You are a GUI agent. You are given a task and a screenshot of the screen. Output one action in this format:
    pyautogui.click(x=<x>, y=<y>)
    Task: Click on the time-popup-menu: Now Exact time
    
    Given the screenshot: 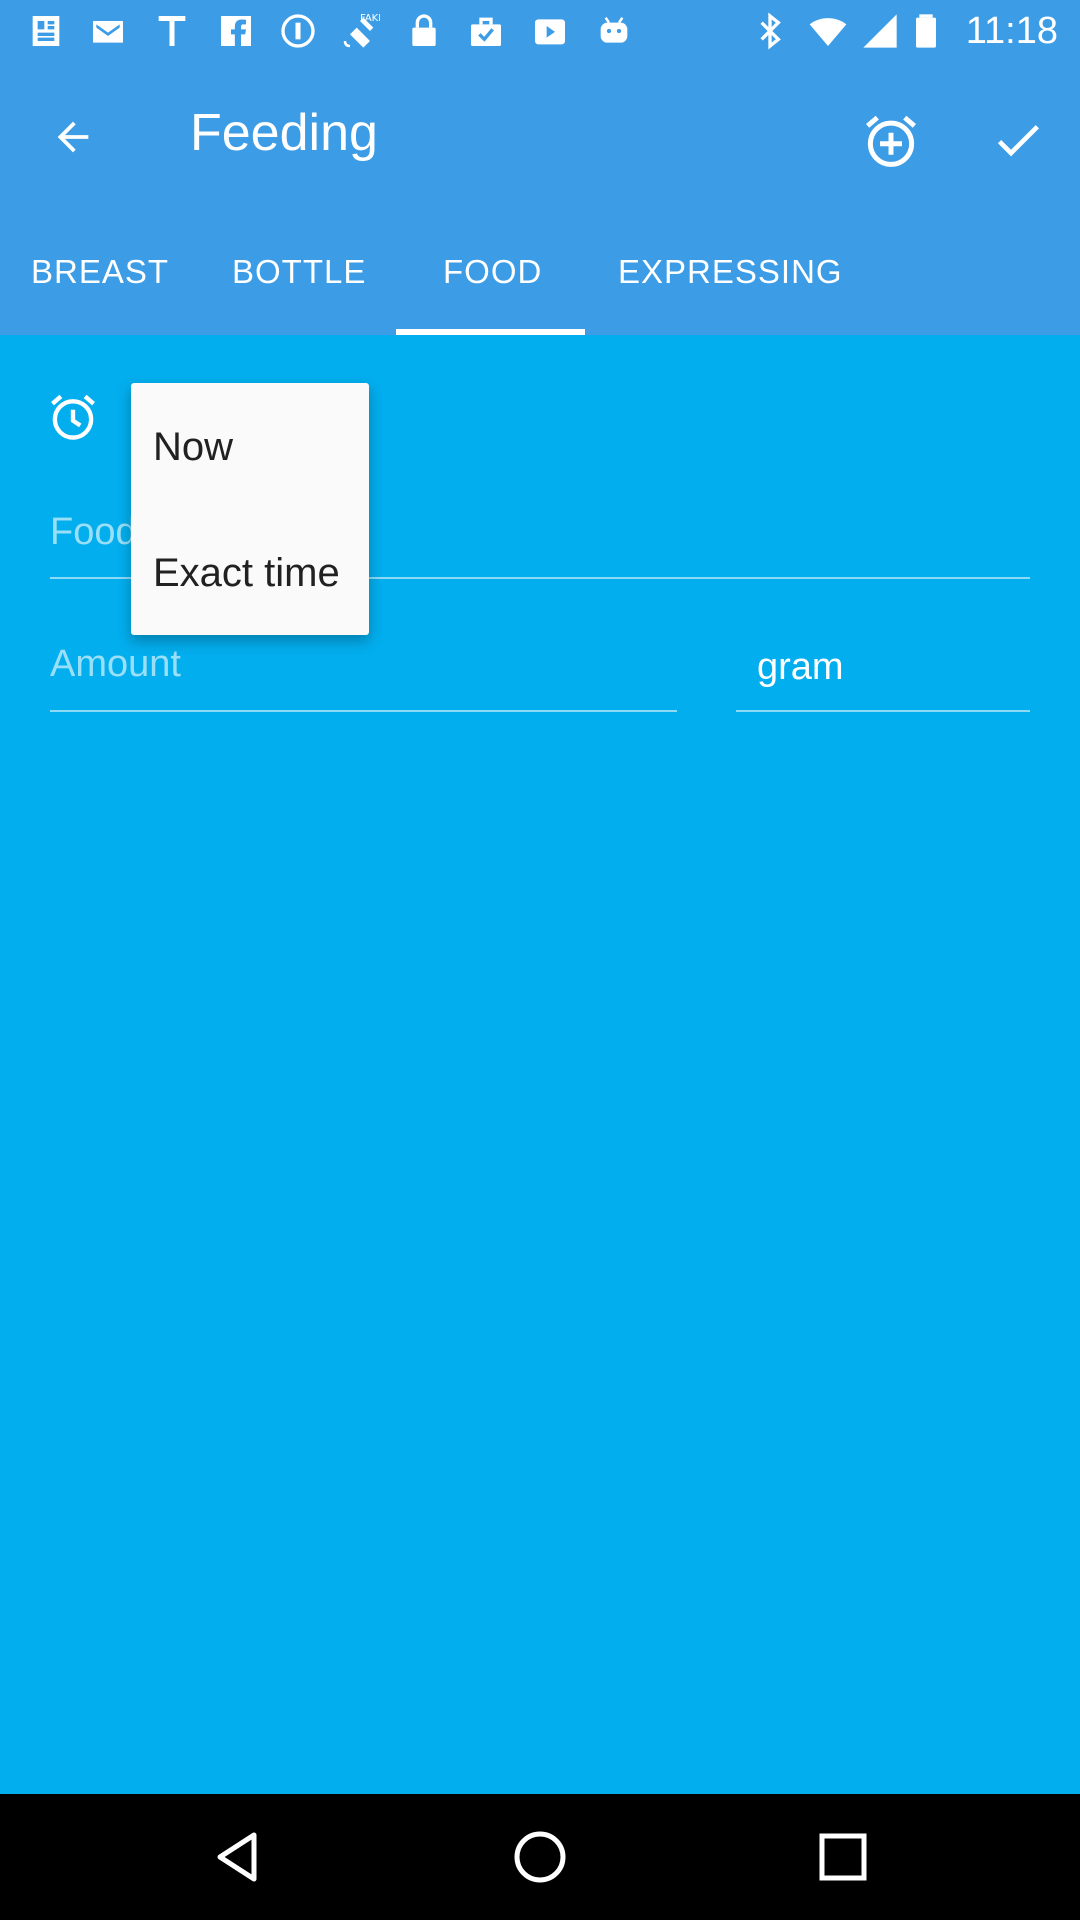 What is the action you would take?
    pyautogui.click(x=250, y=509)
    